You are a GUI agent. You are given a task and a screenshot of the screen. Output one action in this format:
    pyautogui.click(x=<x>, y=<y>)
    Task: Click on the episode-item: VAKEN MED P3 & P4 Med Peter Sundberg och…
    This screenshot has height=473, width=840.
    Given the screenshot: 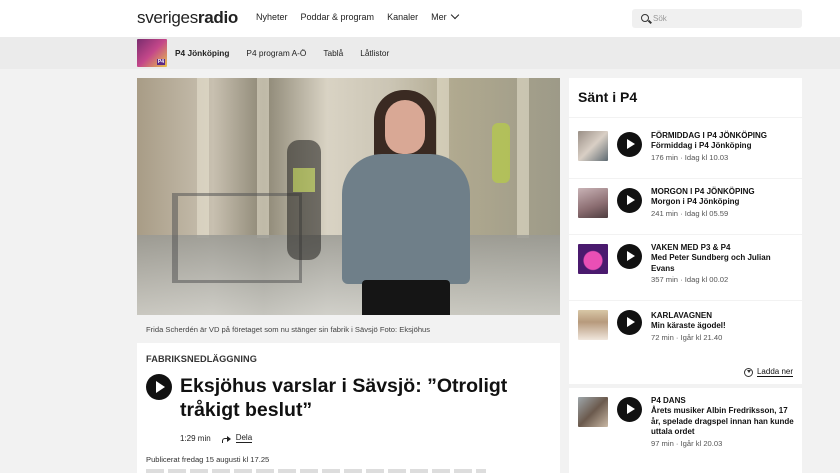 What is the action you would take?
    pyautogui.click(x=685, y=267)
    